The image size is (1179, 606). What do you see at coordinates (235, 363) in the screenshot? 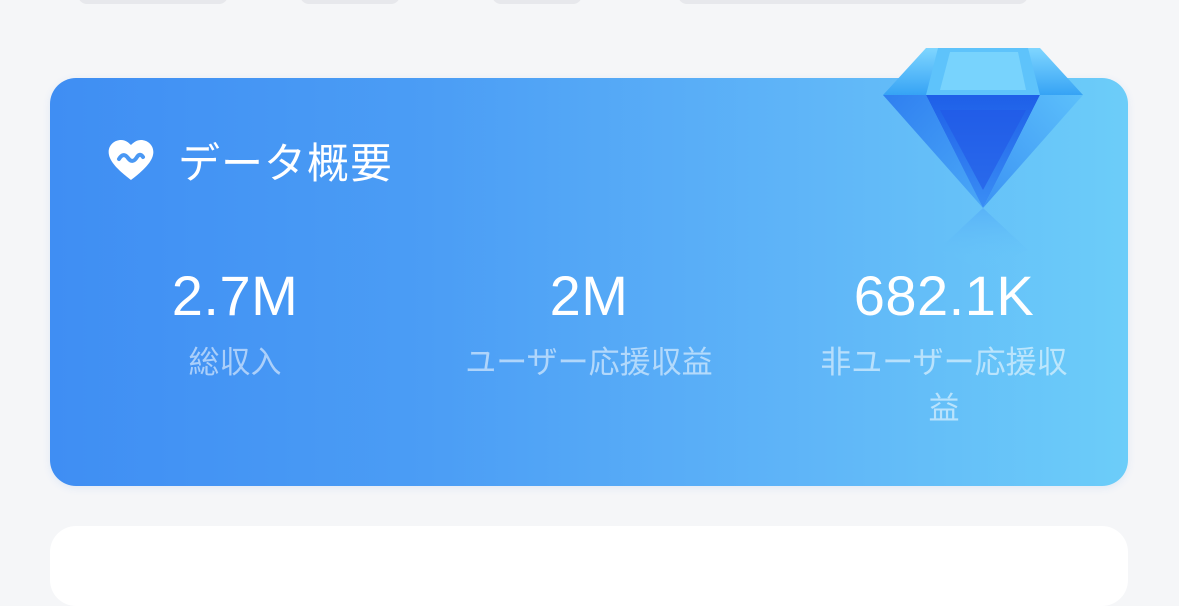
I see `stat-label: 総収入` at bounding box center [235, 363].